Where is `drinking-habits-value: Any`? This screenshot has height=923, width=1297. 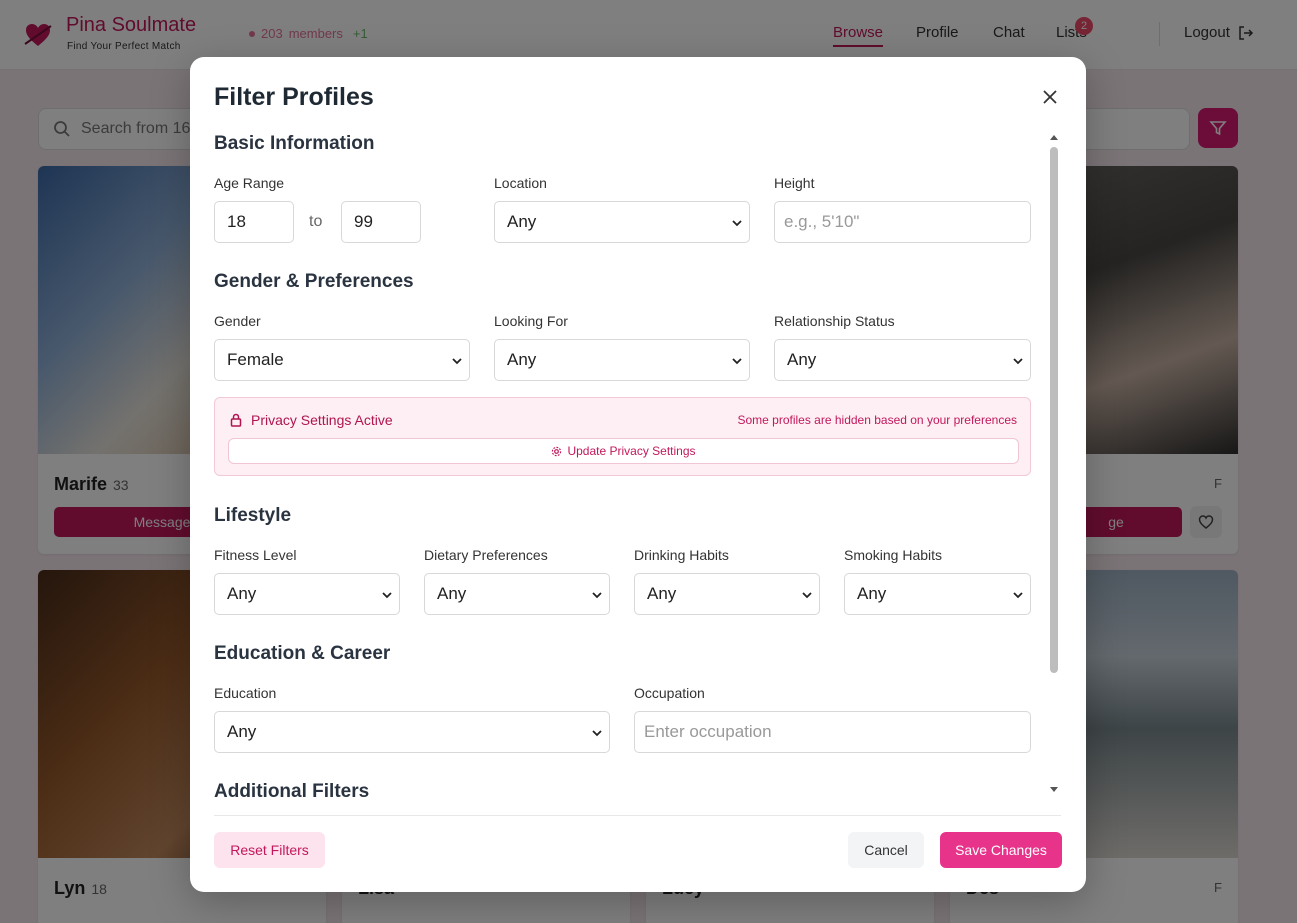 drinking-habits-value: Any is located at coordinates (662, 593).